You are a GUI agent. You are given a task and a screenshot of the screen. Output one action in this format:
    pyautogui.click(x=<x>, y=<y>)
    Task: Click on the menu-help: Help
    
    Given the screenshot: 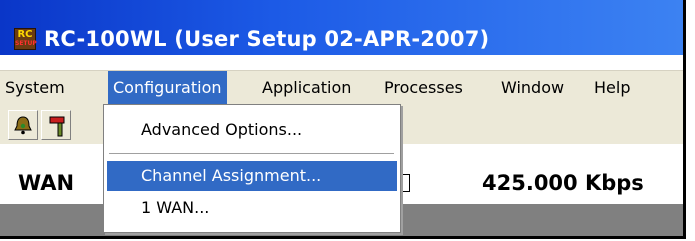 What is the action you would take?
    pyautogui.click(x=612, y=88)
    